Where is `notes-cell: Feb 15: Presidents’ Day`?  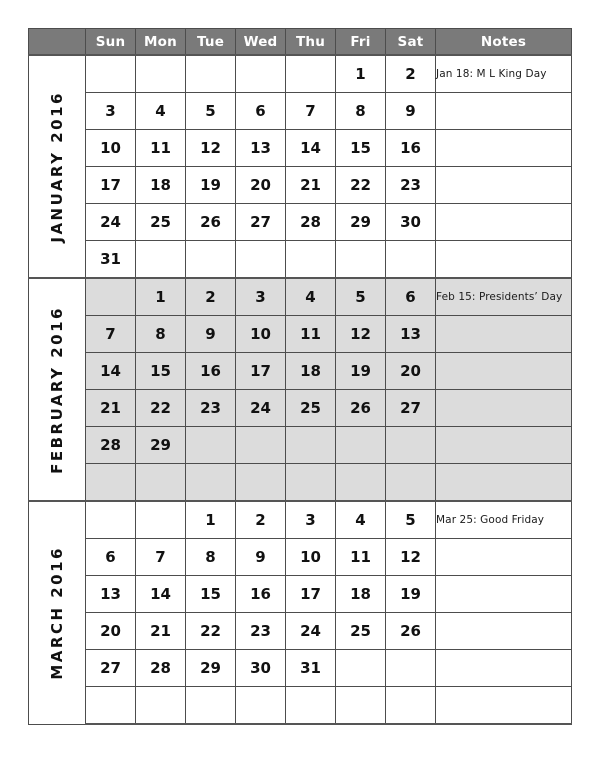 notes-cell: Feb 15: Presidents’ Day is located at coordinates (503, 296).